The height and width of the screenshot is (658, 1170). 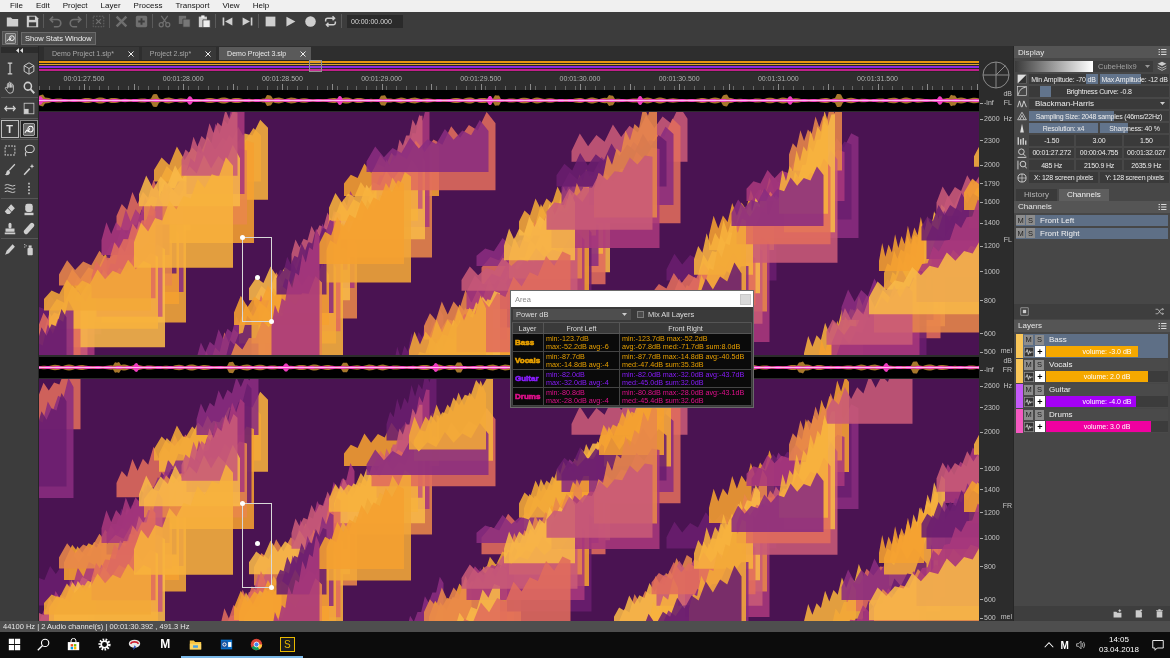 I want to click on menu-item: Help, so click(x=261, y=6).